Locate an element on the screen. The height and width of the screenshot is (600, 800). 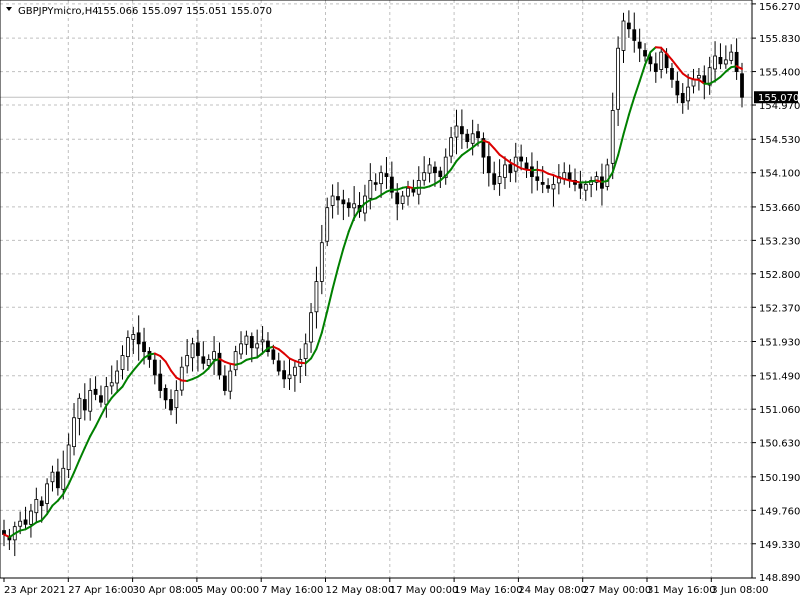
x-tick-label: 5 May 00:00 is located at coordinates (228, 590).